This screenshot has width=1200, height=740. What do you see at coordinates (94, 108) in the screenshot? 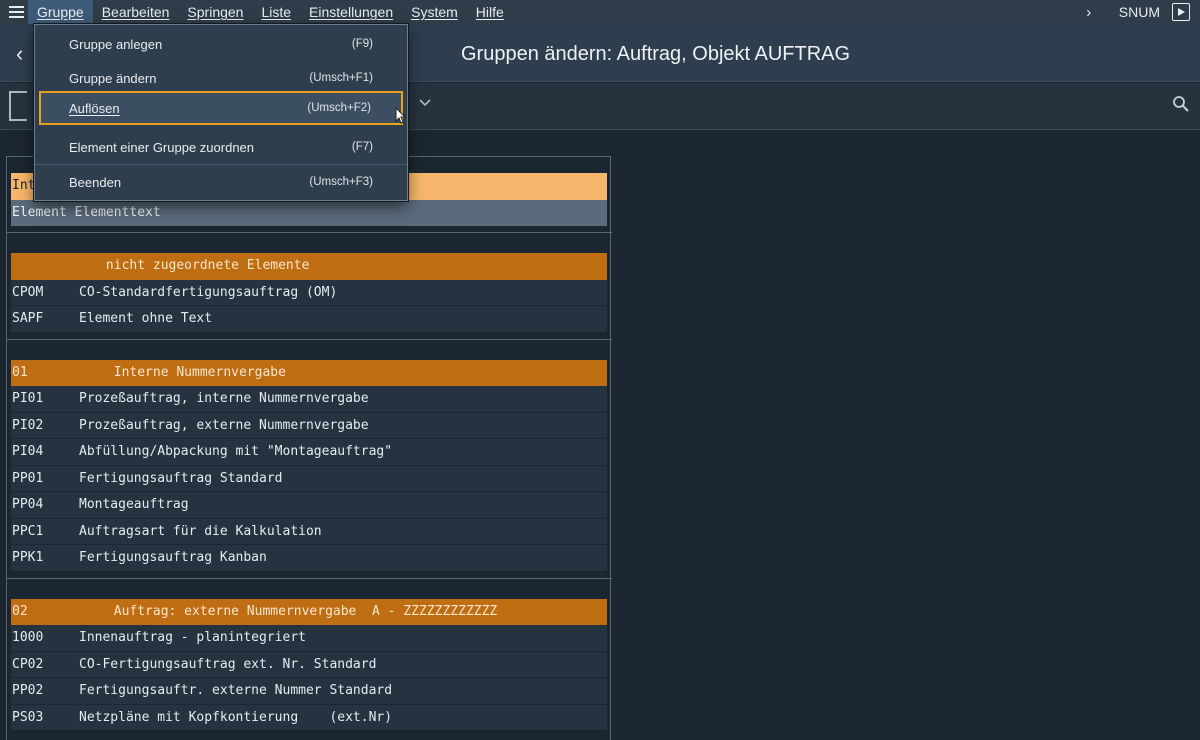
I see `menu-item-label: Auflösen` at bounding box center [94, 108].